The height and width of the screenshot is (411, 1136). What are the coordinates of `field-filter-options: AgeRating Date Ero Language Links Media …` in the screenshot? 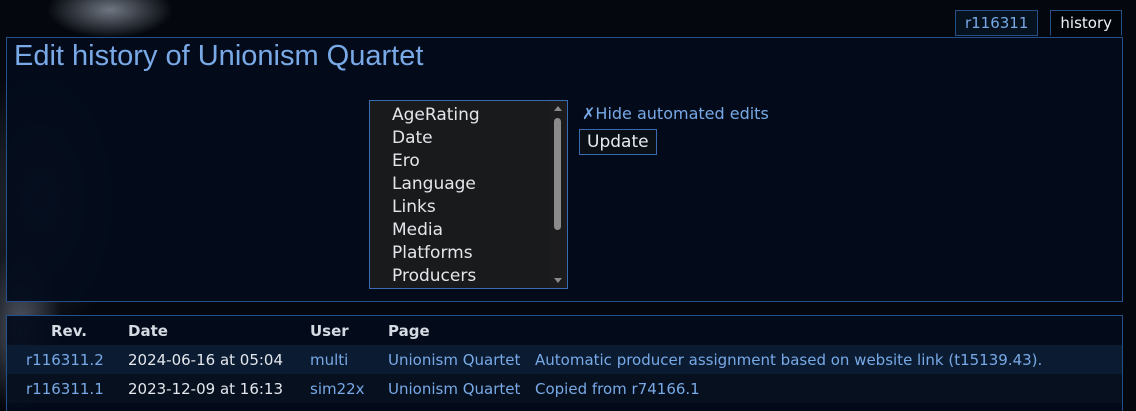 It's located at (459, 196).